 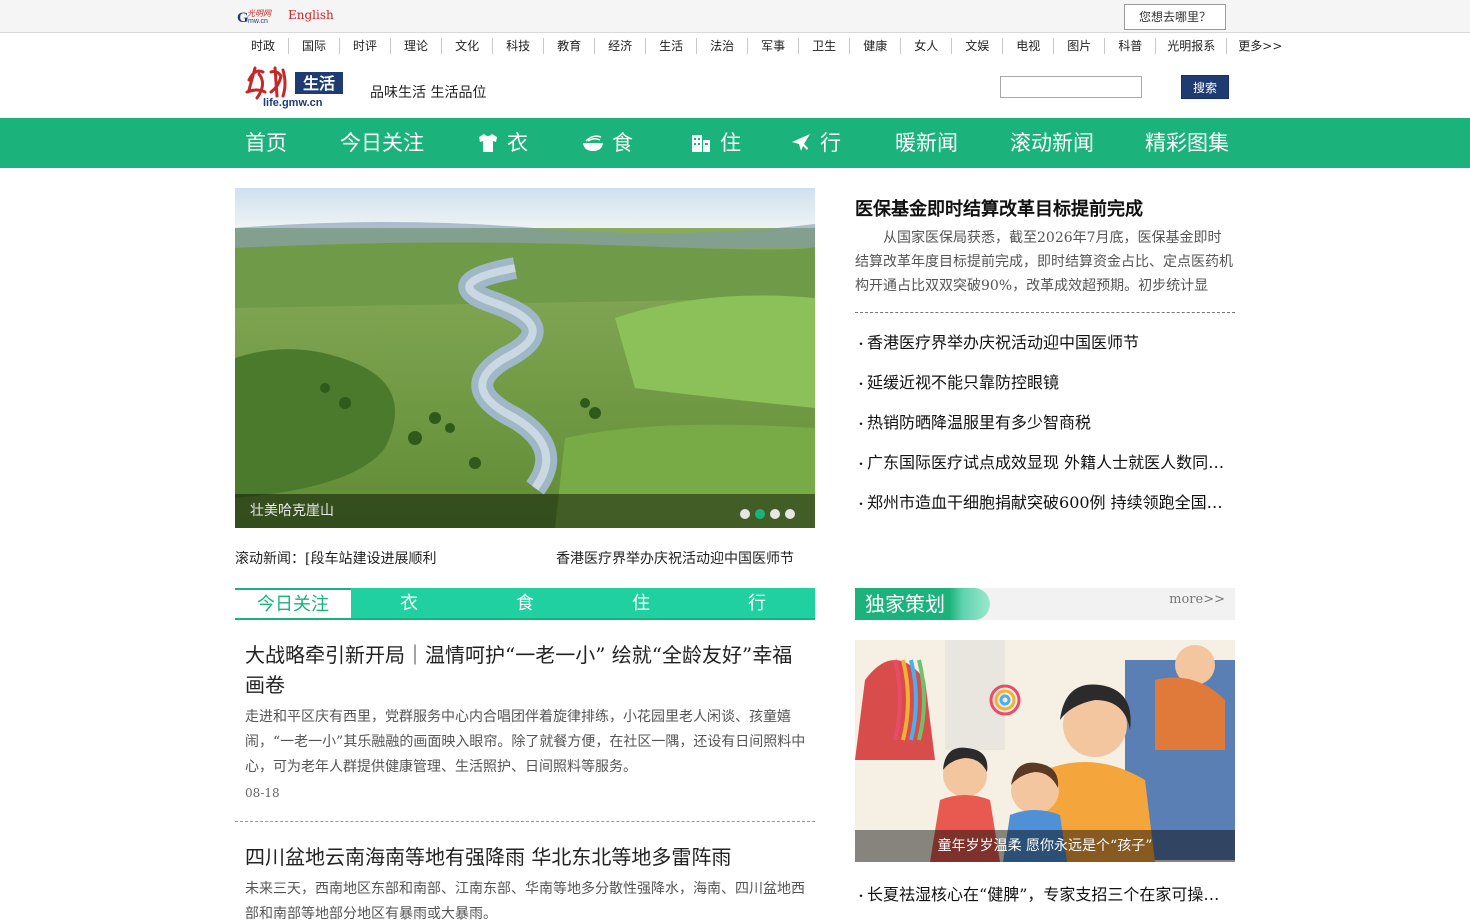 I want to click on exclusive-header: 独家策划 more>>, so click(x=1045, y=604).